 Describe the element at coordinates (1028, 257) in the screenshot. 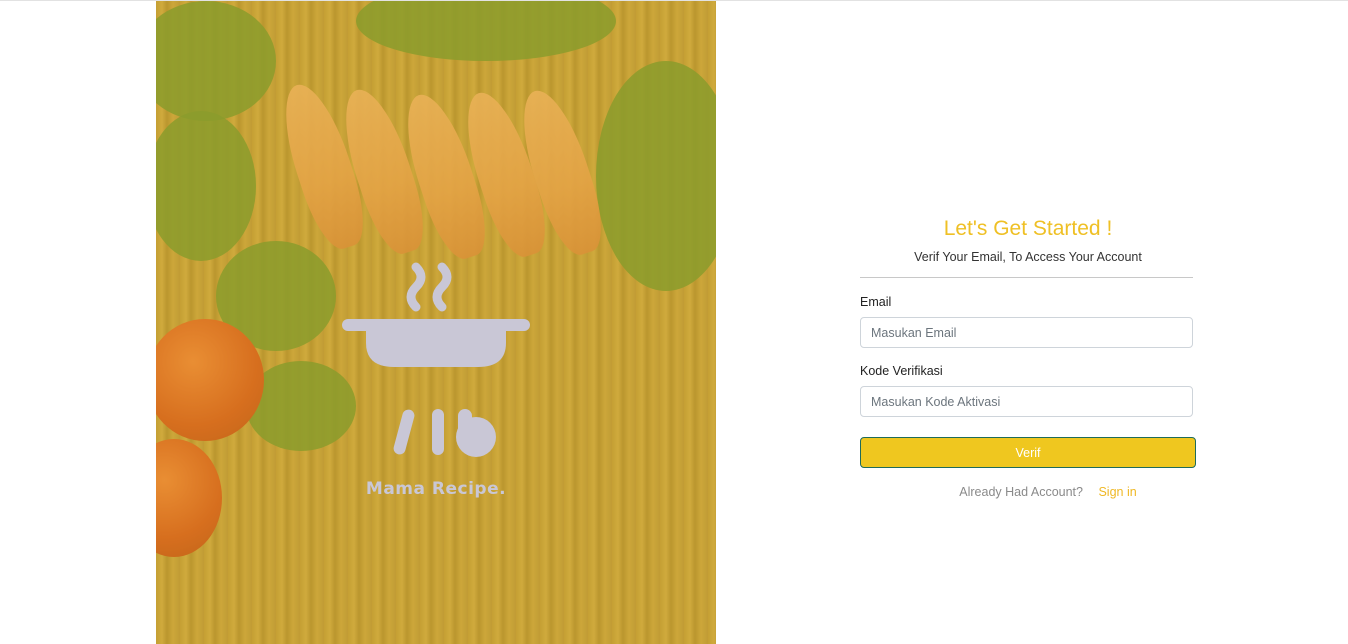

I see `page-subtitle: Verif Your Email, To Access Your Account` at that location.